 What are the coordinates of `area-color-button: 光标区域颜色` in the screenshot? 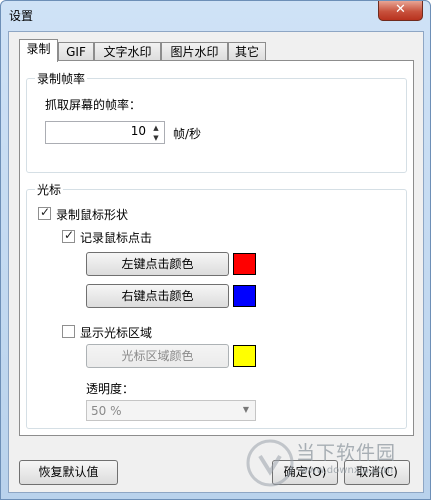 It's located at (157, 356).